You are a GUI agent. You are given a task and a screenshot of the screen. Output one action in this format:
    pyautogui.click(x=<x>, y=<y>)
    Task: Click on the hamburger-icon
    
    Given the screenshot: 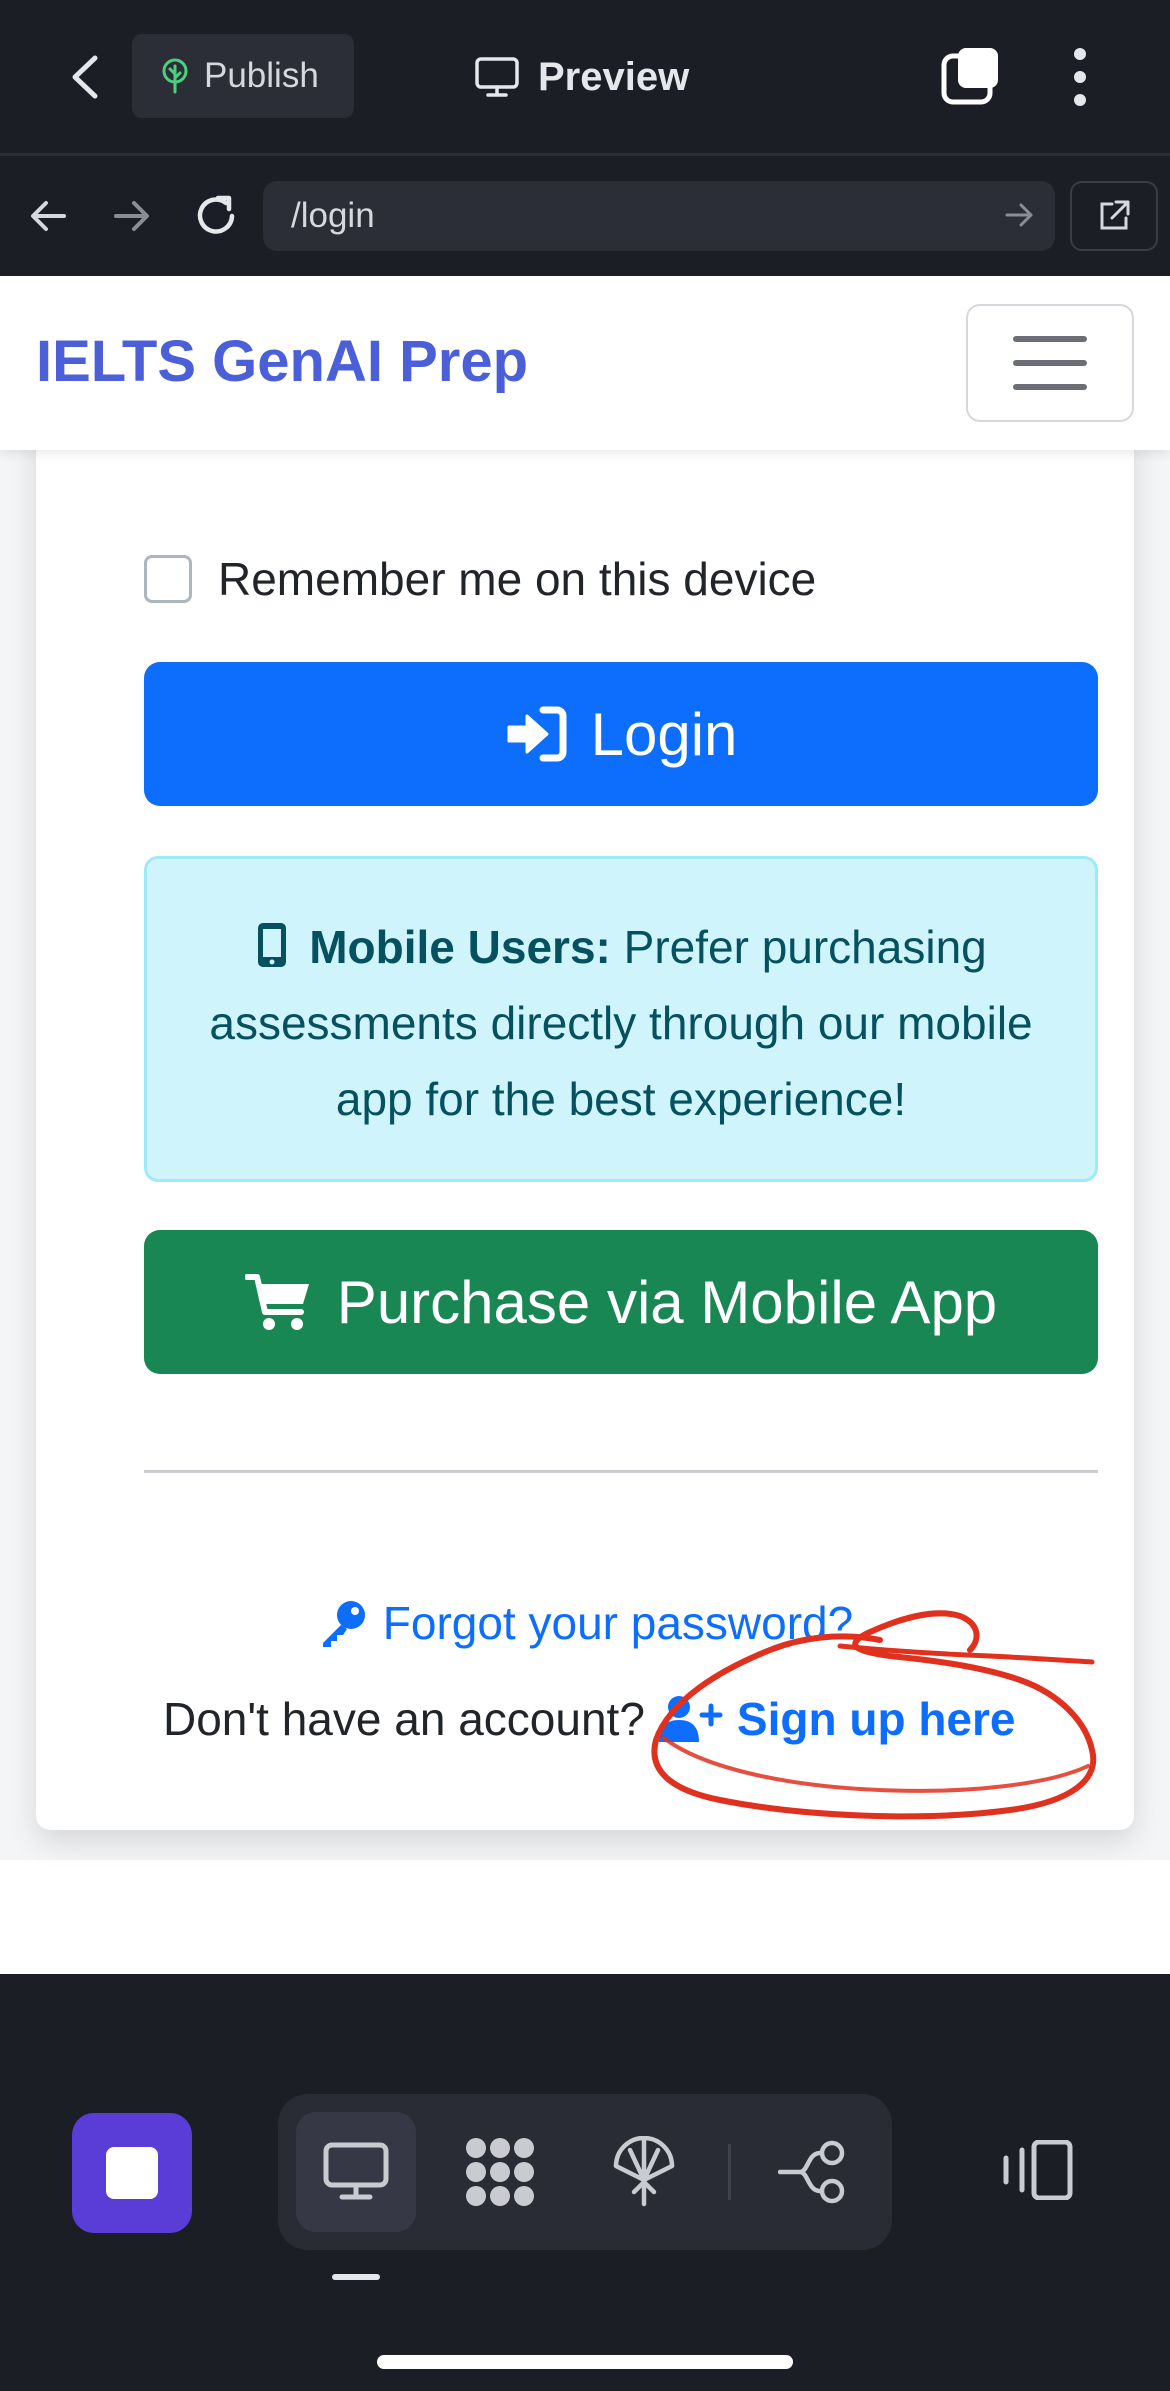 What is the action you would take?
    pyautogui.click(x=1050, y=339)
    